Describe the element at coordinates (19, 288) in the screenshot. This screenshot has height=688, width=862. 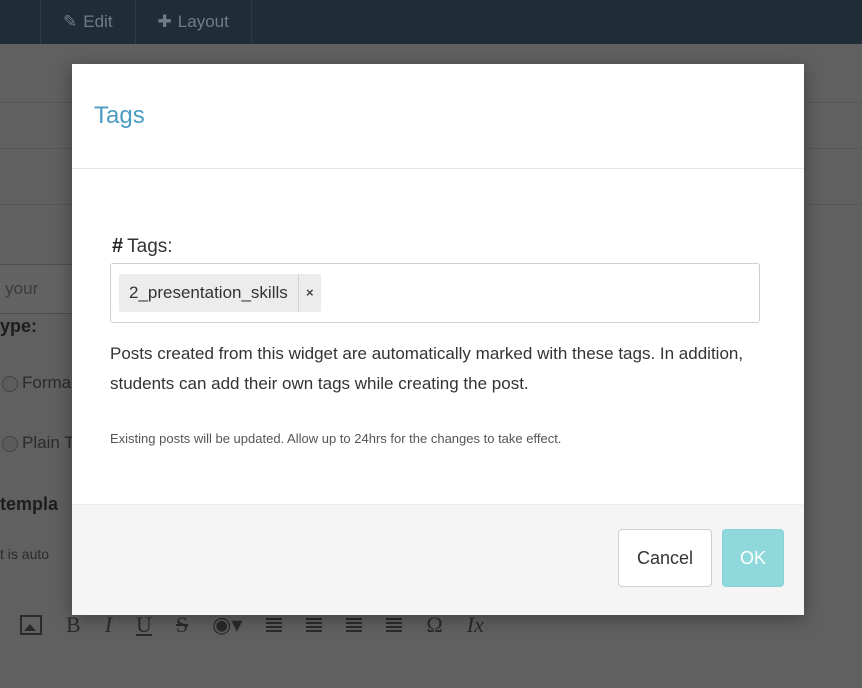
I see `background-input-placeholder: e your` at that location.